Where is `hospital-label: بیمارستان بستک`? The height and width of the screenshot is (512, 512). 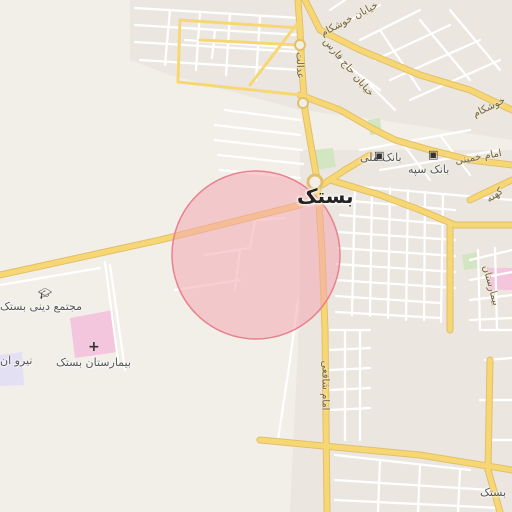
hospital-label: بیمارستان بستک is located at coordinates (93, 362).